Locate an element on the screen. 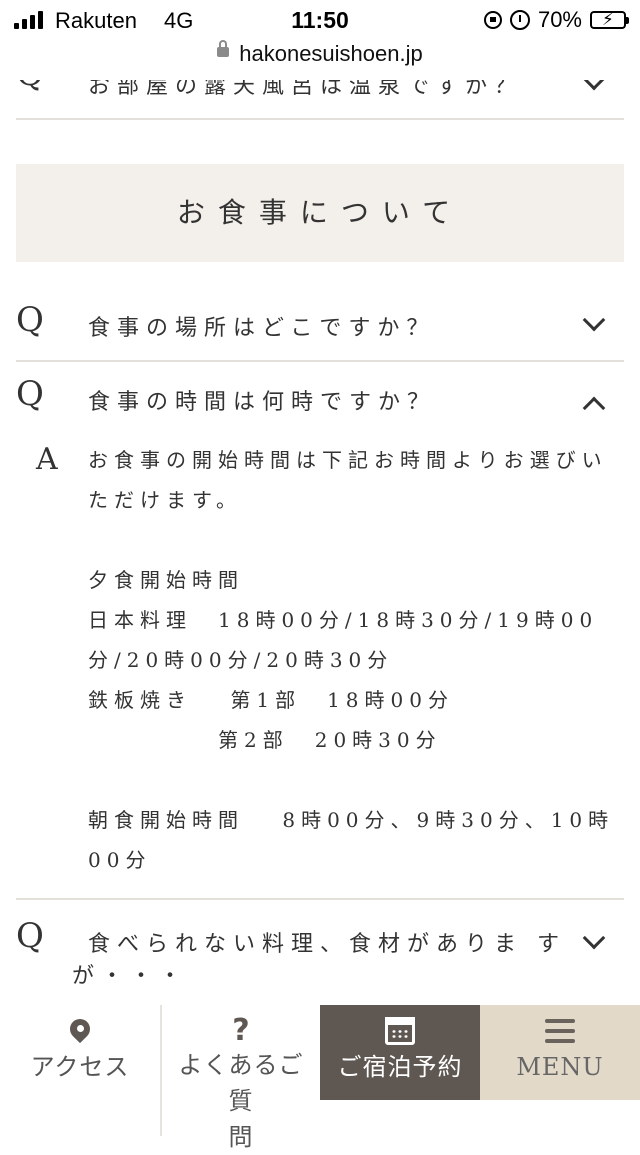 The width and height of the screenshot is (640, 1155). status-bar: Rakuten 4G 11:50 70% ⚡ is located at coordinates (320, 20).